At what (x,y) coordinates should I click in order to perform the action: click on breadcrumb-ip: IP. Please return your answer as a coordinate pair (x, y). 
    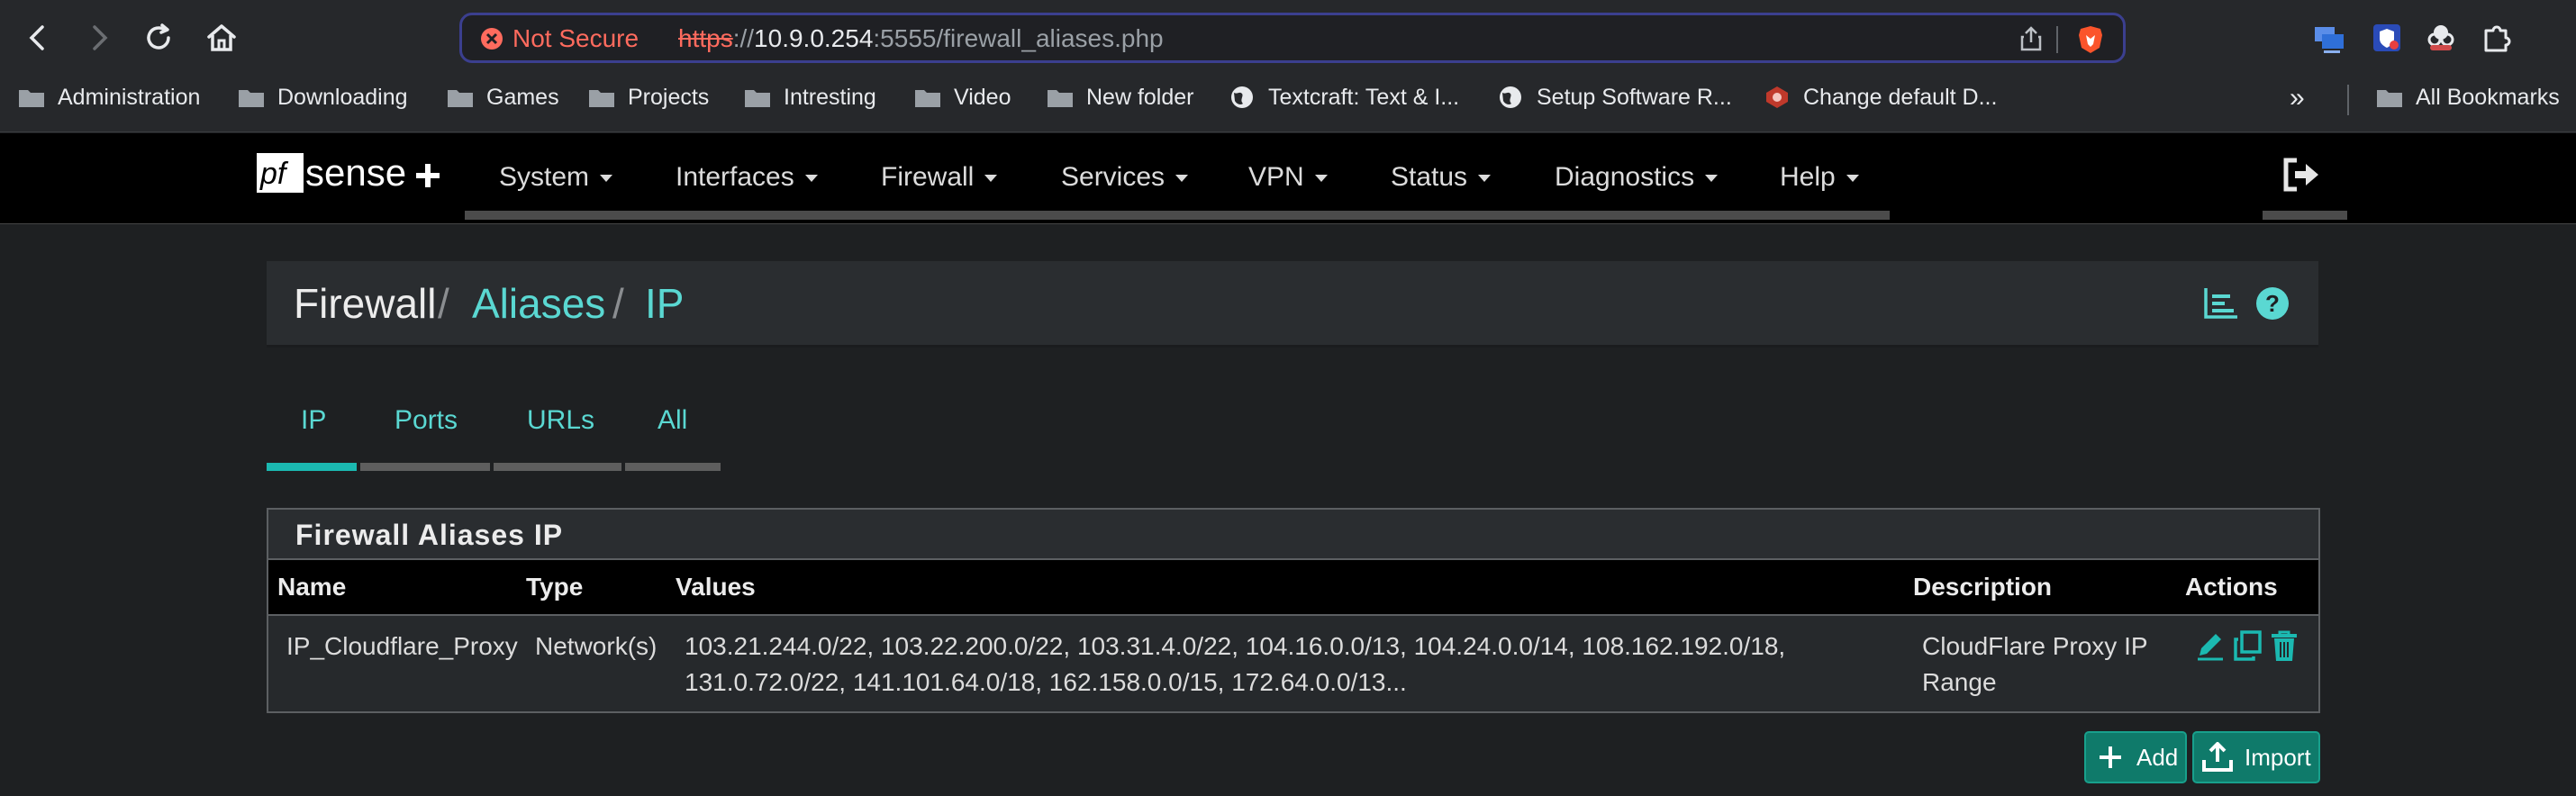
    Looking at the image, I should click on (664, 304).